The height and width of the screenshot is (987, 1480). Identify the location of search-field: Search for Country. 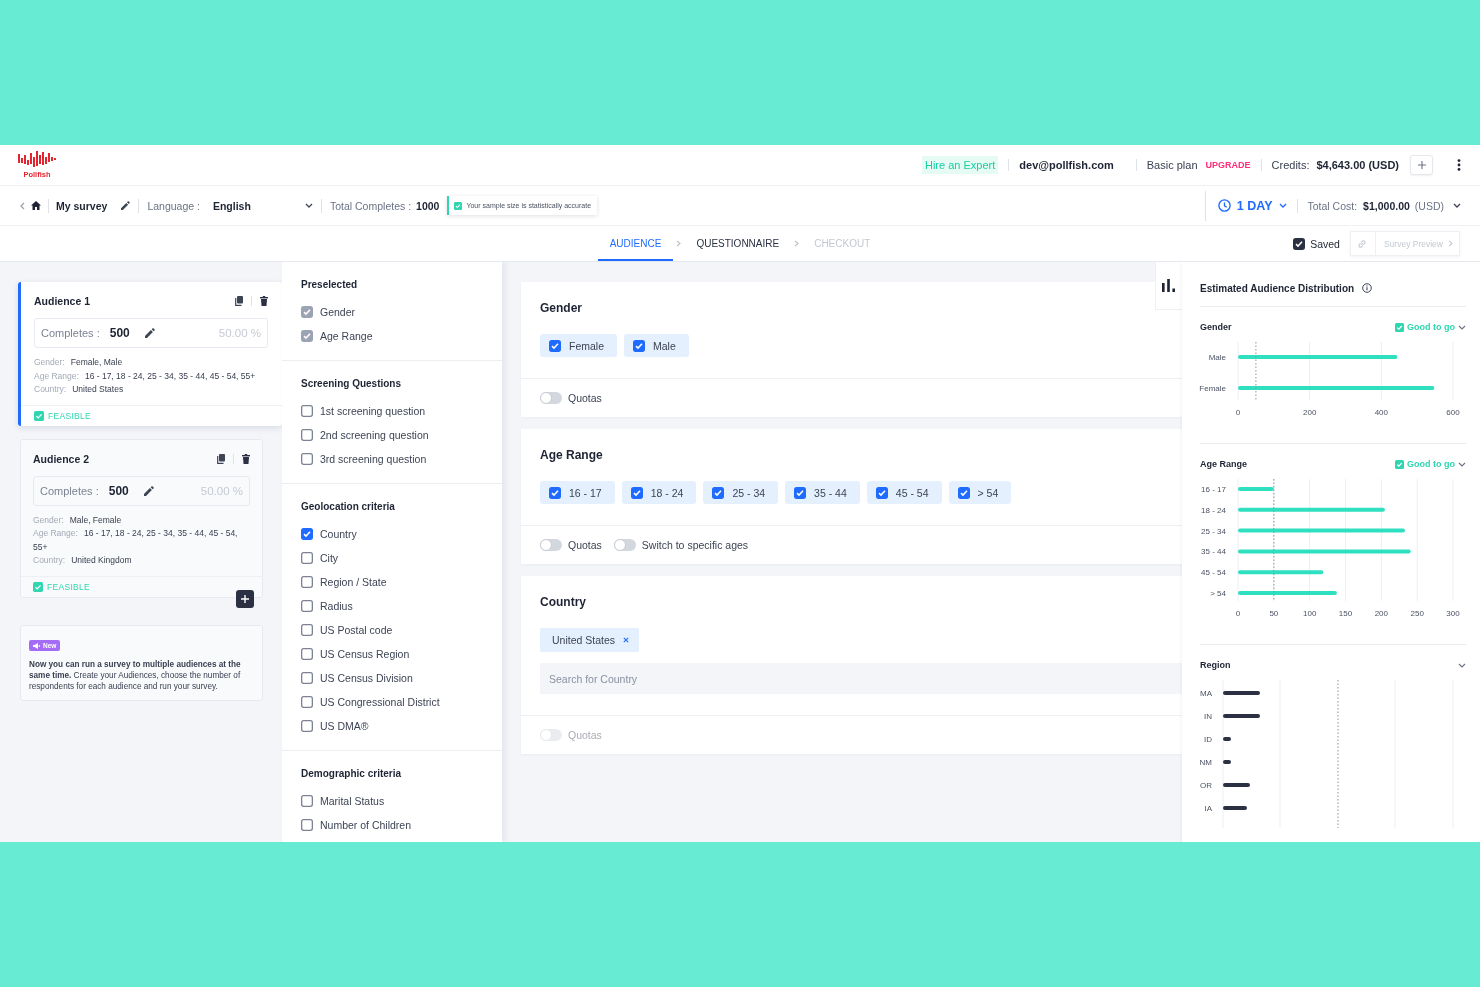
(861, 678).